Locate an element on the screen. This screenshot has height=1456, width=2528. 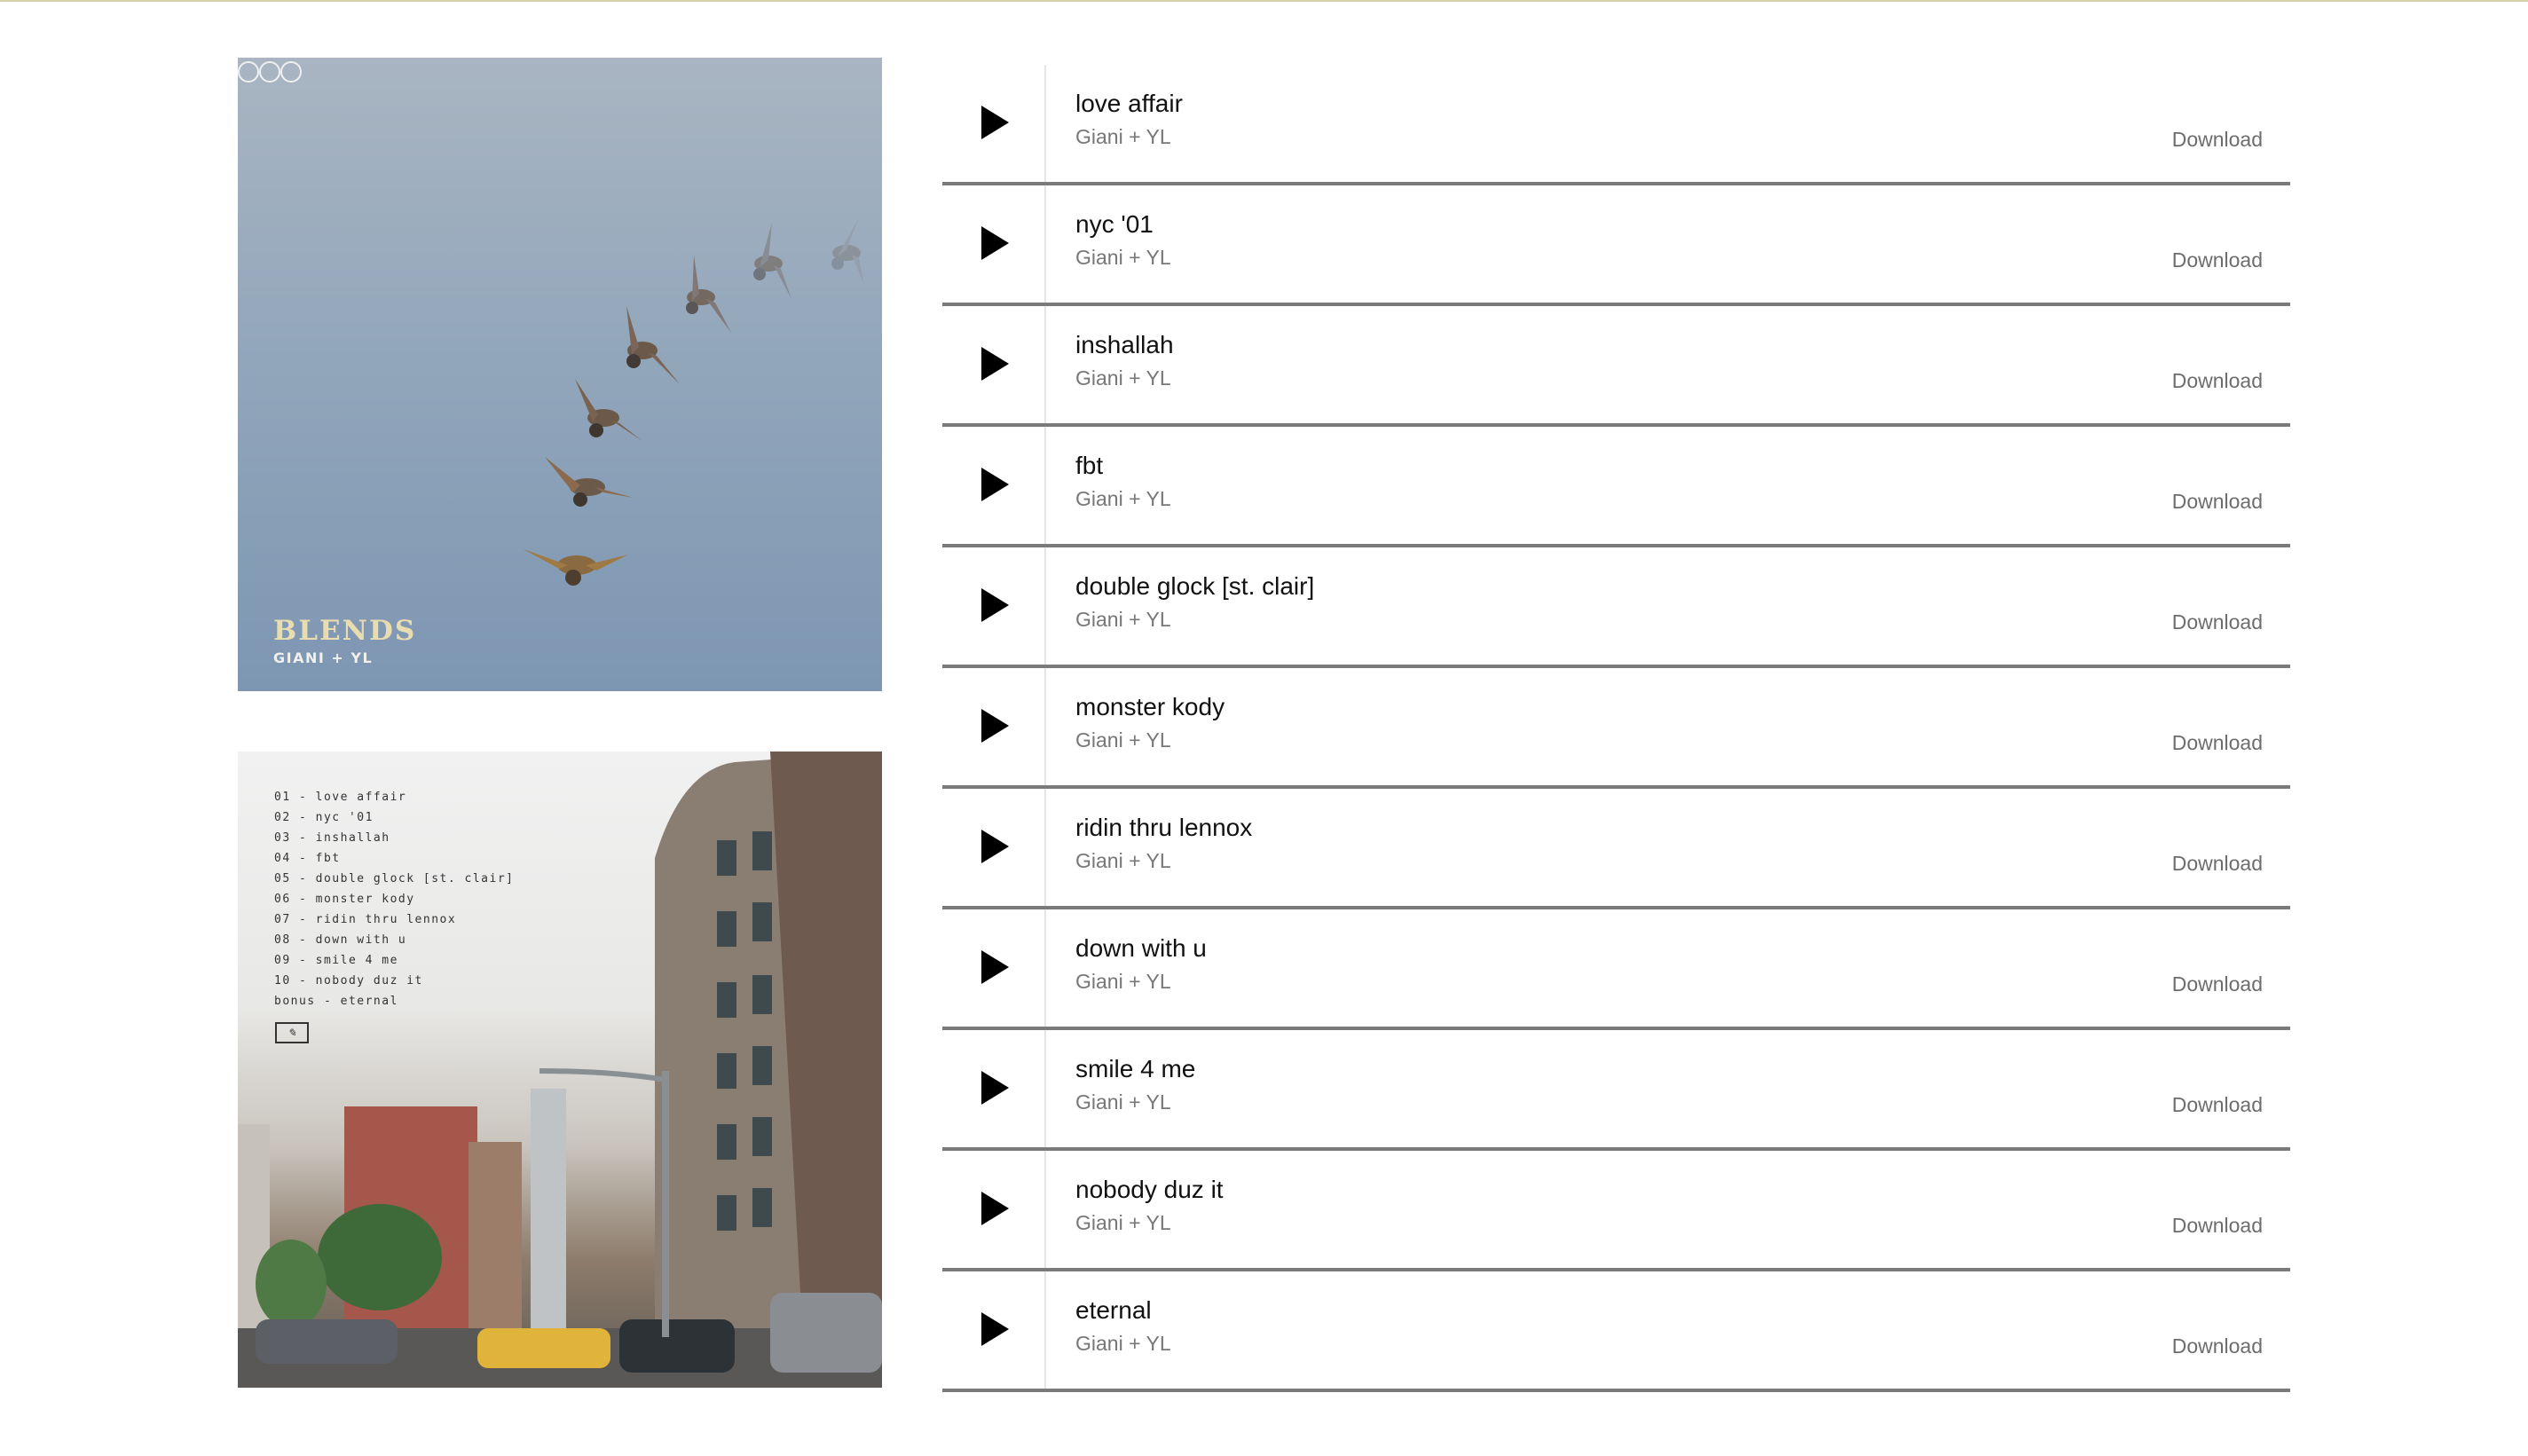
track-title: smile 4 me is located at coordinates (1135, 1068).